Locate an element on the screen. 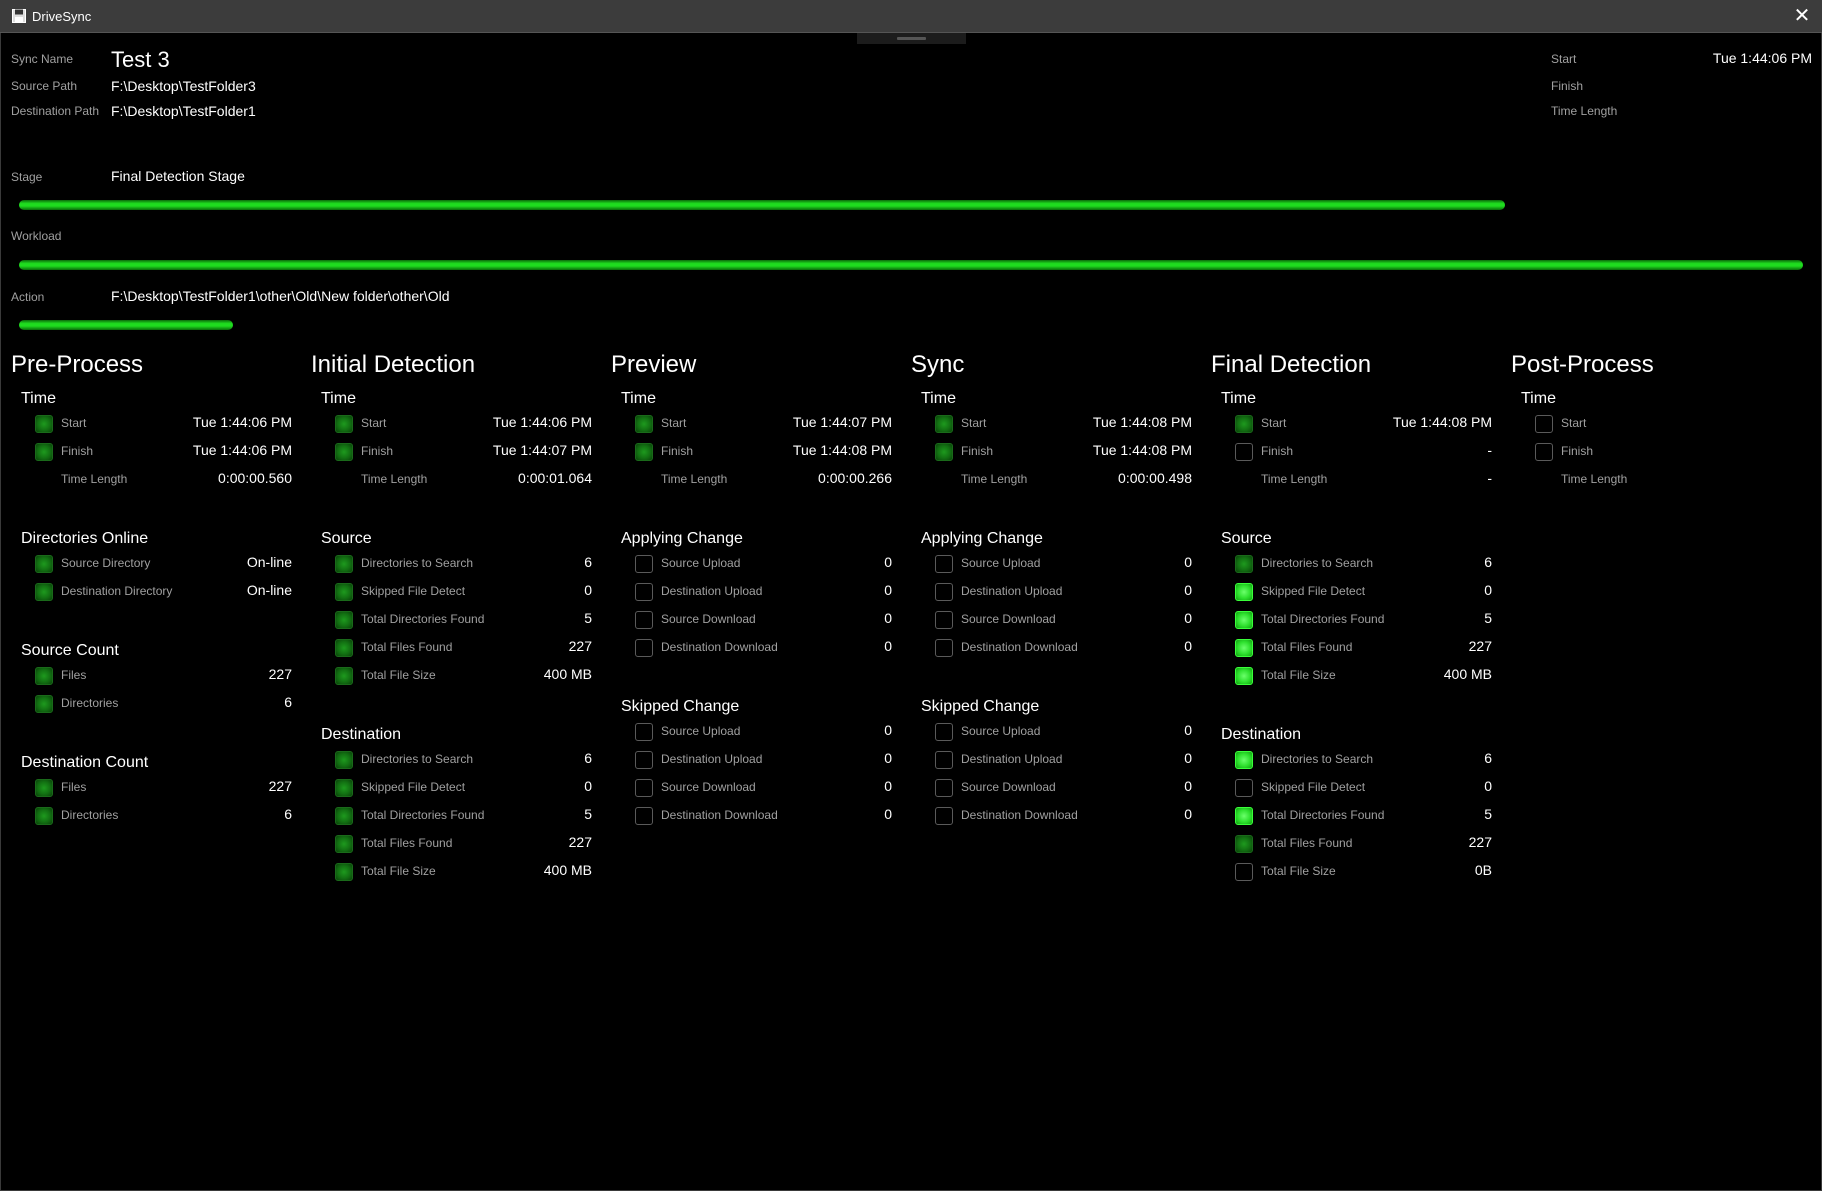 This screenshot has height=1191, width=1822. stat-label: Source Download is located at coordinates (1008, 787).